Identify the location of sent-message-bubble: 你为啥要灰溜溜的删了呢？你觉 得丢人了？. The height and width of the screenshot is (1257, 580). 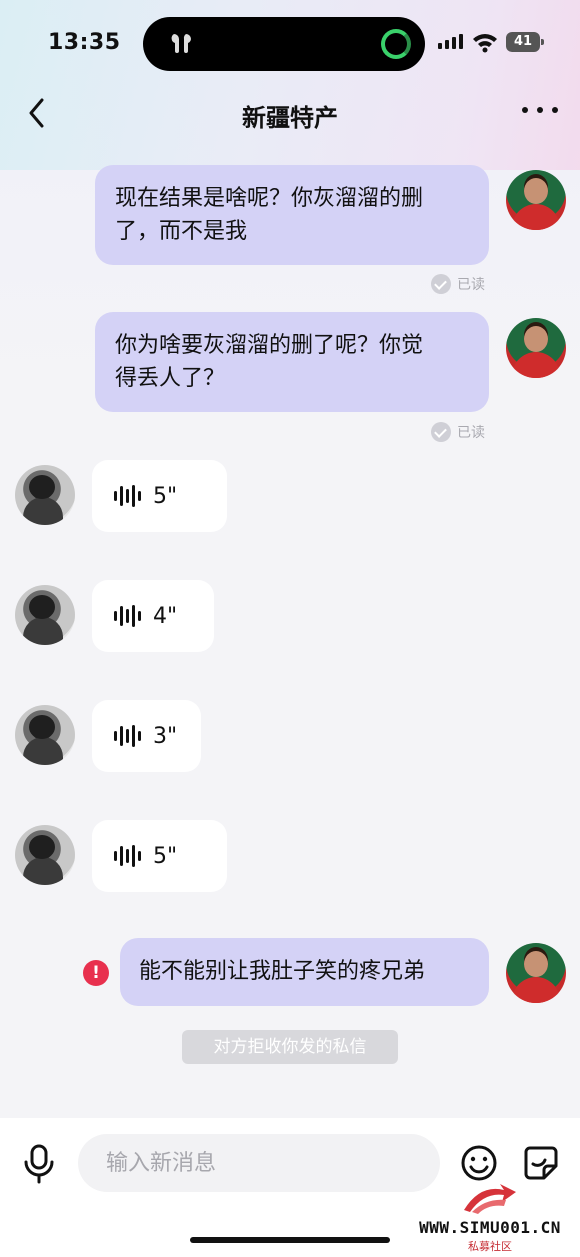
(292, 362).